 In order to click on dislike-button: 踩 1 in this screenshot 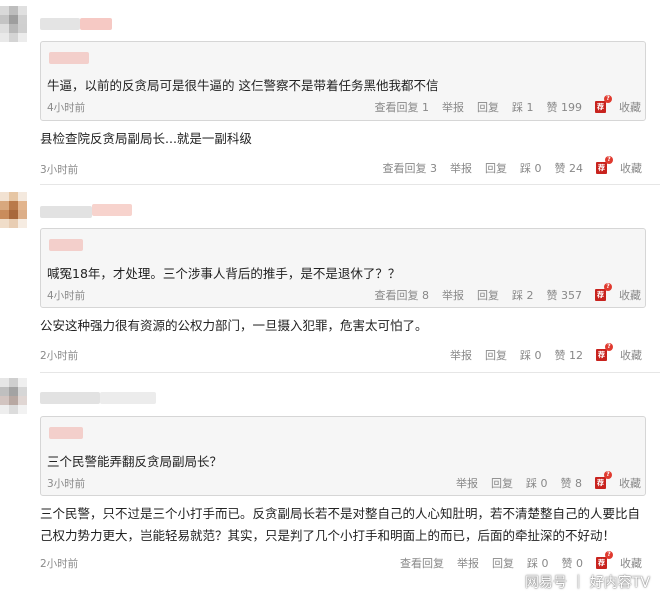, I will do `click(523, 107)`.